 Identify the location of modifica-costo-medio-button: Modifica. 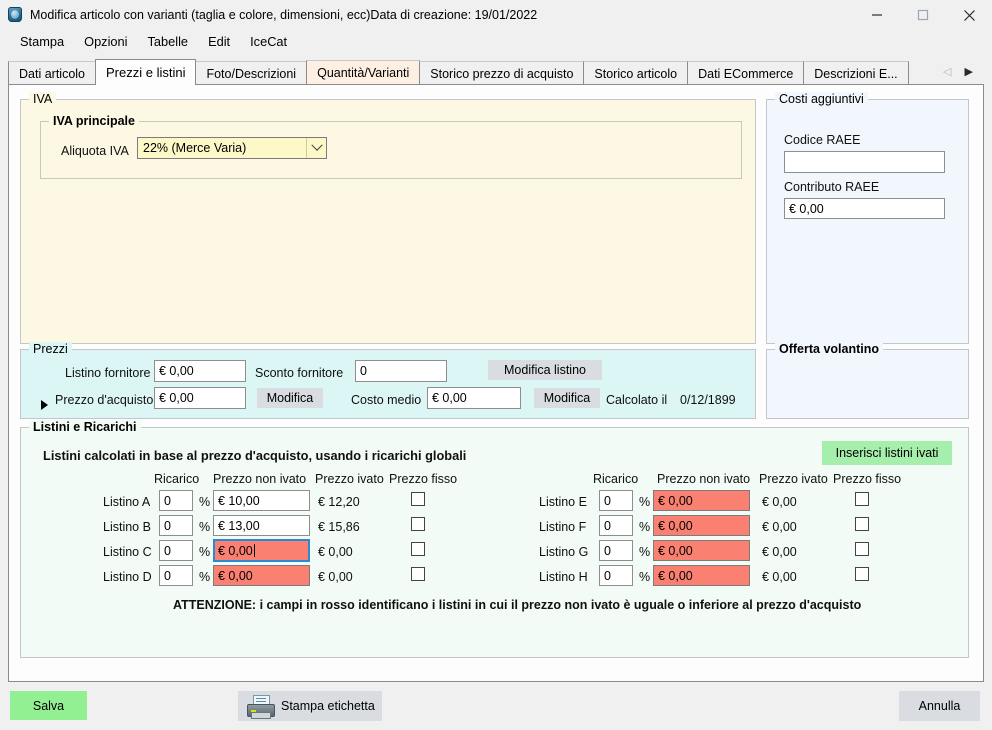
(567, 398).